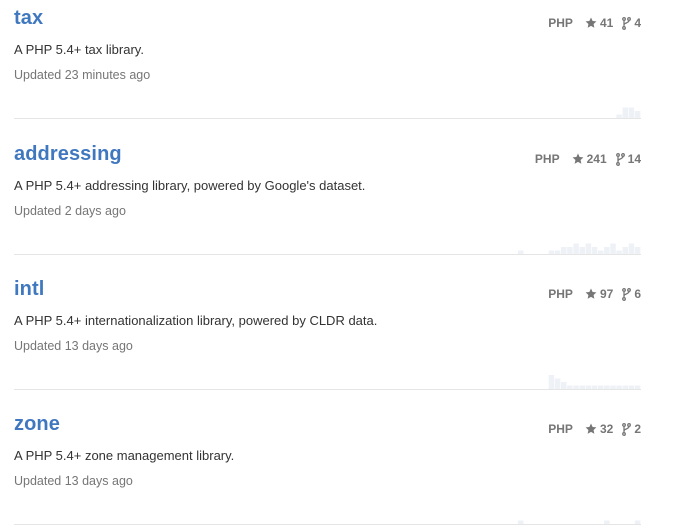  What do you see at coordinates (68, 154) in the screenshot?
I see `repo-name-link: addressing` at bounding box center [68, 154].